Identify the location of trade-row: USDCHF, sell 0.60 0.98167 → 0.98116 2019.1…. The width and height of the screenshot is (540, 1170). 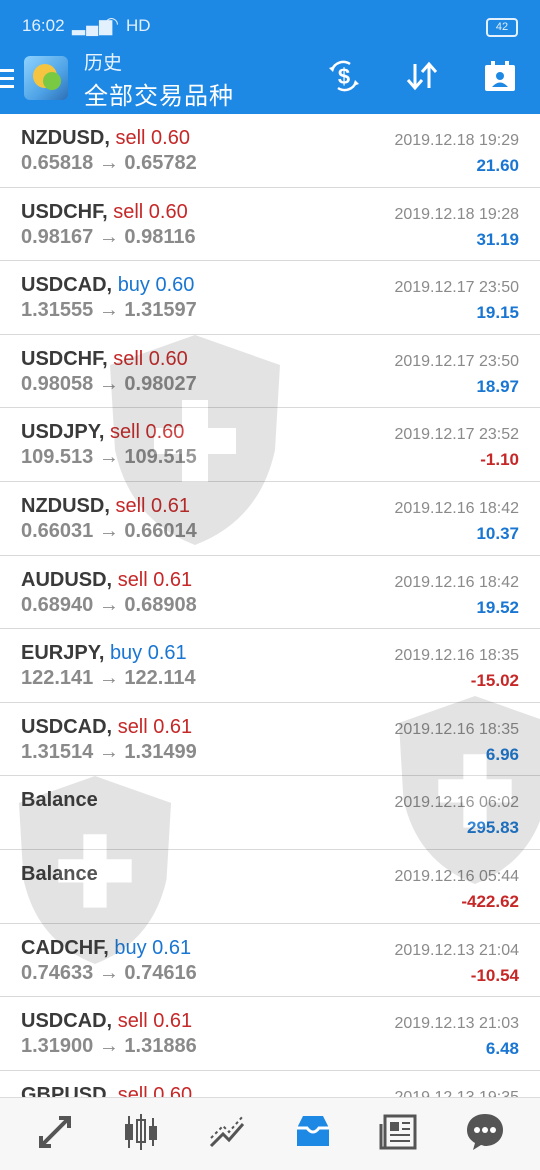
(270, 225).